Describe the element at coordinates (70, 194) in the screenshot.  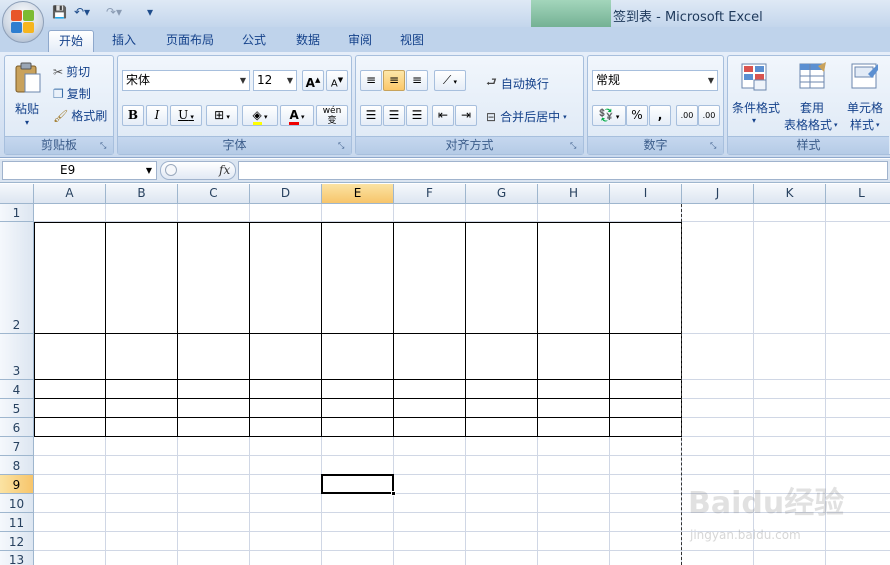
I see `column-header-a: A` at that location.